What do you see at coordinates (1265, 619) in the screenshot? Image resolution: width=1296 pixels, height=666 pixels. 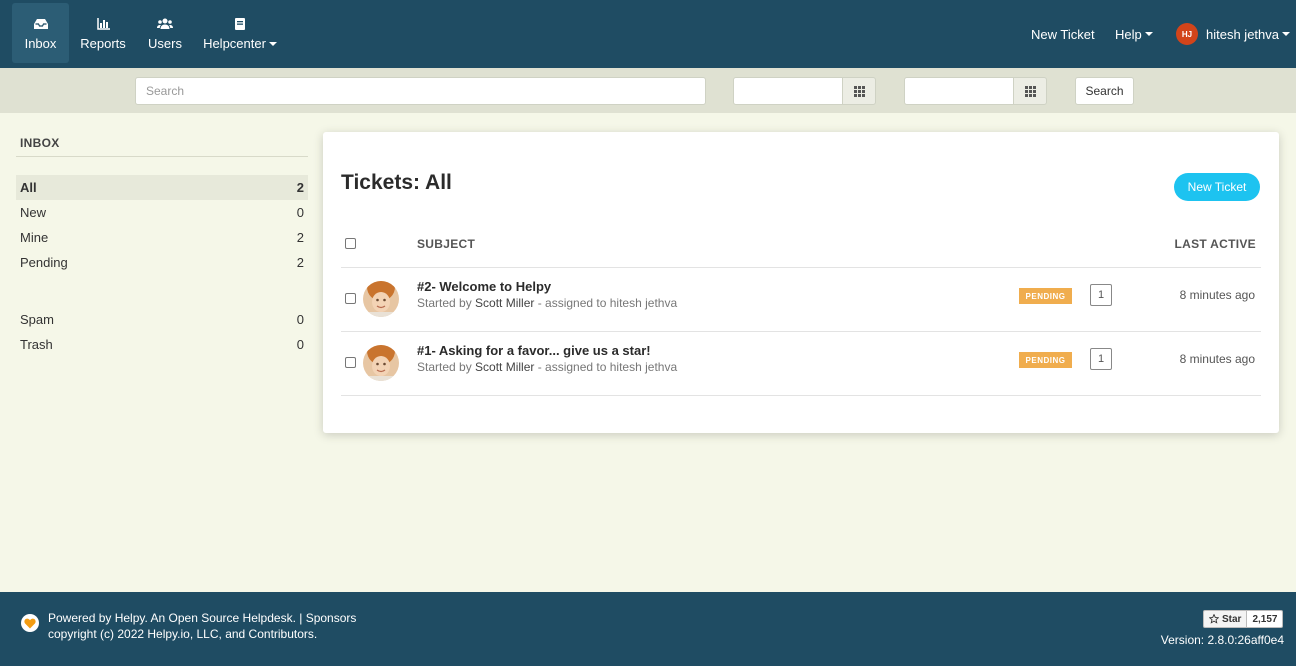 I see `github-star-count: 2,157` at bounding box center [1265, 619].